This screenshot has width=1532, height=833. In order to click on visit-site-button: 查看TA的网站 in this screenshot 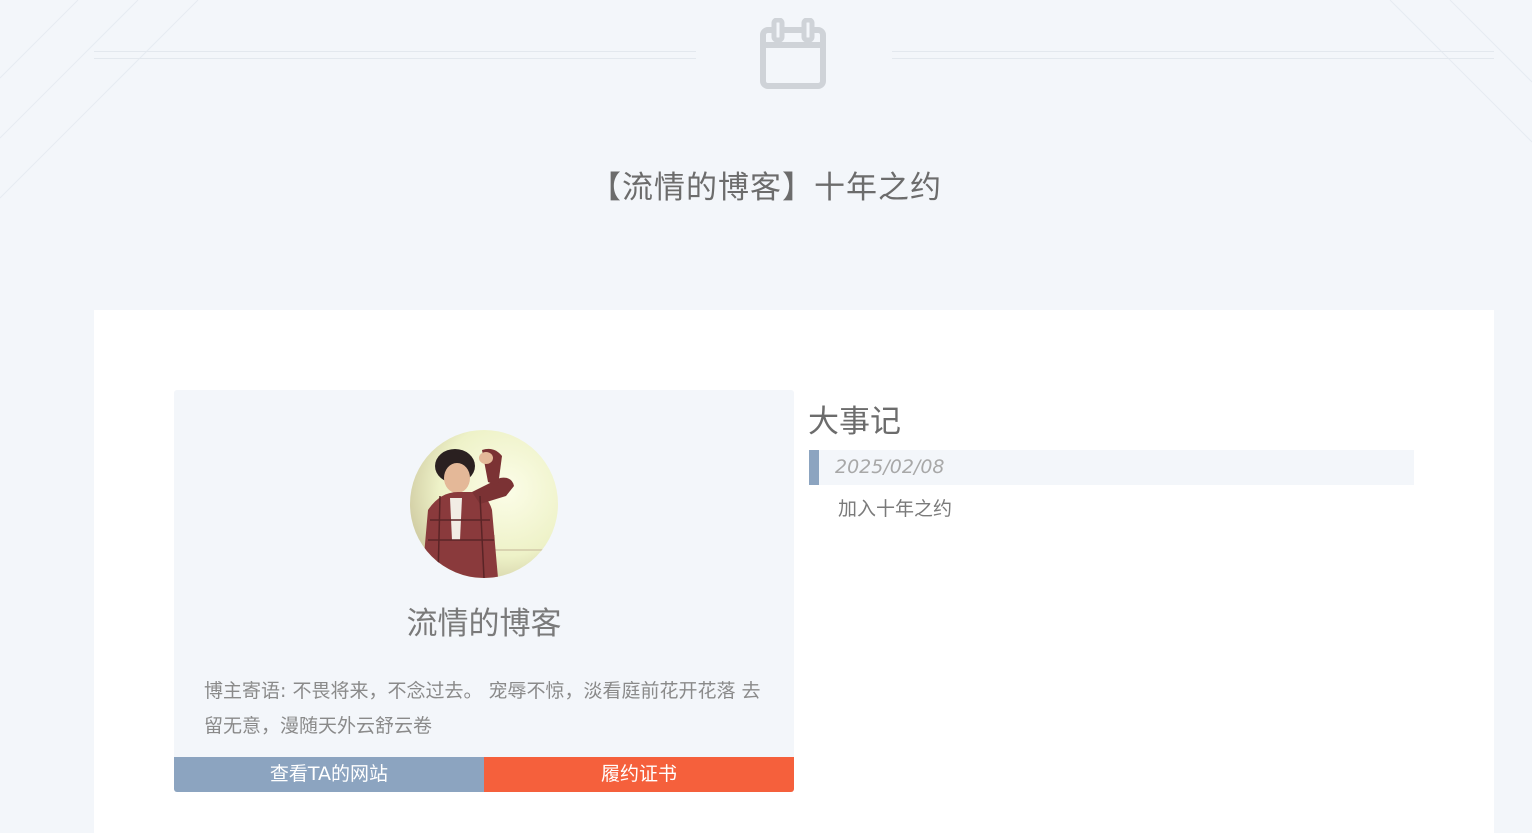, I will do `click(329, 774)`.